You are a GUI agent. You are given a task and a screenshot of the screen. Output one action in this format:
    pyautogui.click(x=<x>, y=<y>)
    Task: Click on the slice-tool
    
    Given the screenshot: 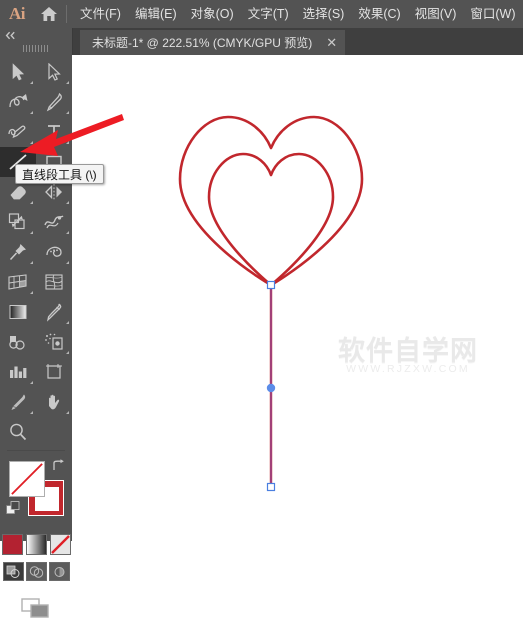 What is the action you would take?
    pyautogui.click(x=18, y=402)
    